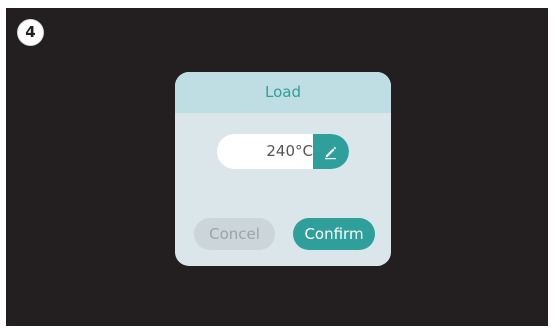 The width and height of the screenshot is (554, 328). Describe the element at coordinates (30, 32) in the screenshot. I see `step-number-badge: 4` at that location.